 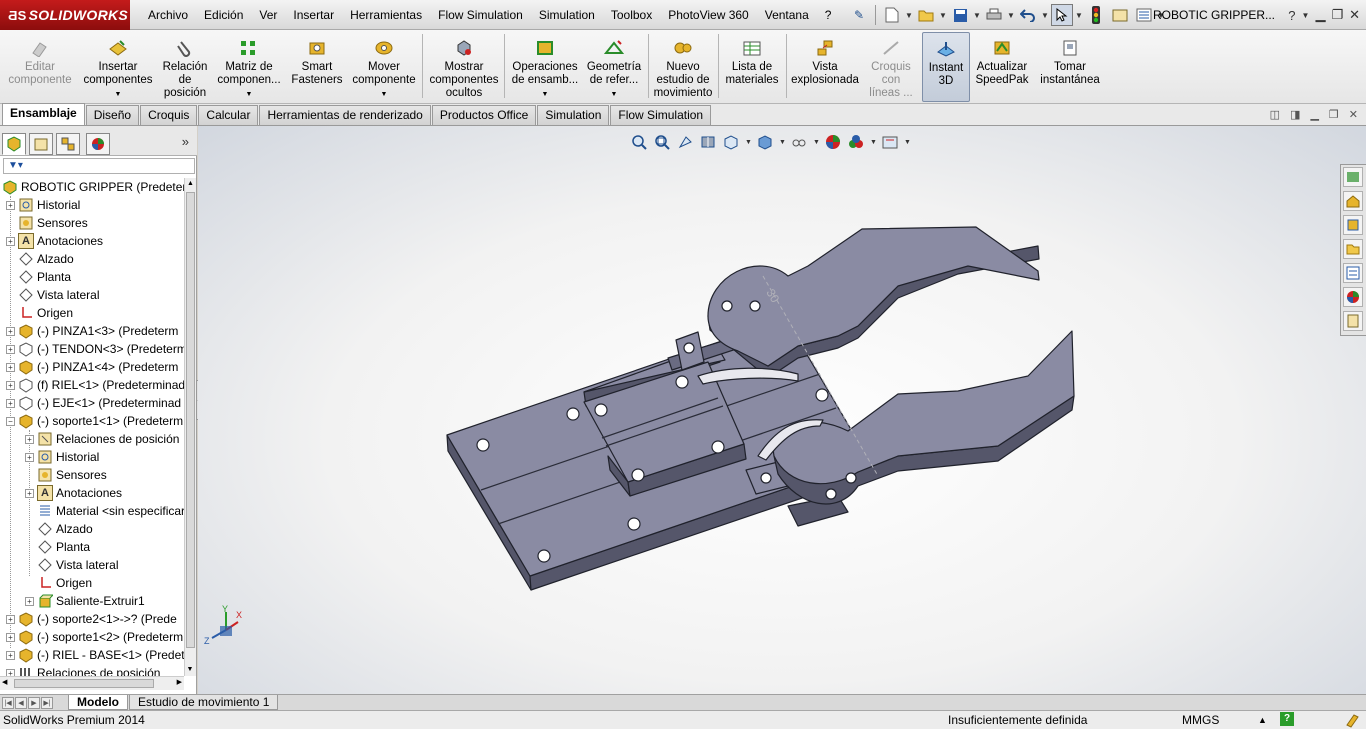 What do you see at coordinates (68, 144) in the screenshot?
I see `configuration-manager-tab` at bounding box center [68, 144].